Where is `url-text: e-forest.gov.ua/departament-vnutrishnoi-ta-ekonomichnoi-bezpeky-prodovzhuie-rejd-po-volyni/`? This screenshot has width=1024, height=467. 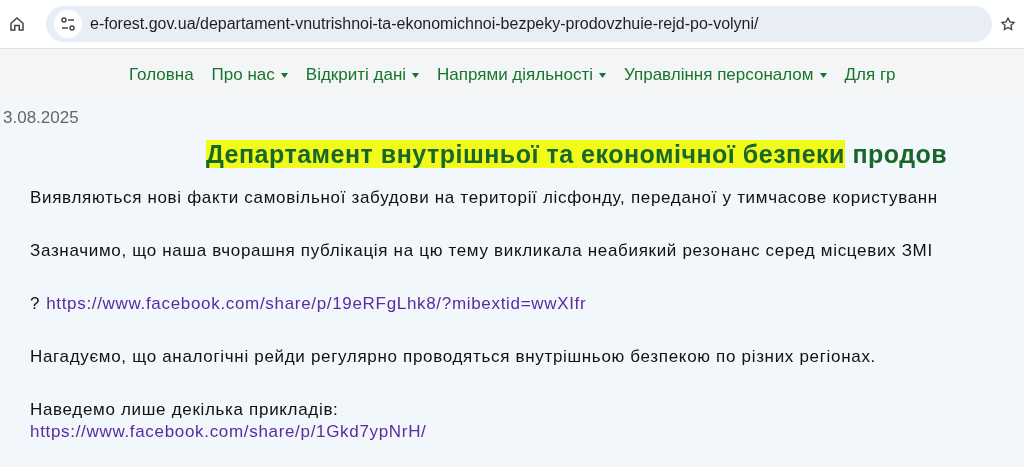
url-text: e-forest.gov.ua/departament-vnutrishnoi-ta-ekonomichnoi-bezpeky-prodovzhuie-rejd-po-volyni/ is located at coordinates (424, 24).